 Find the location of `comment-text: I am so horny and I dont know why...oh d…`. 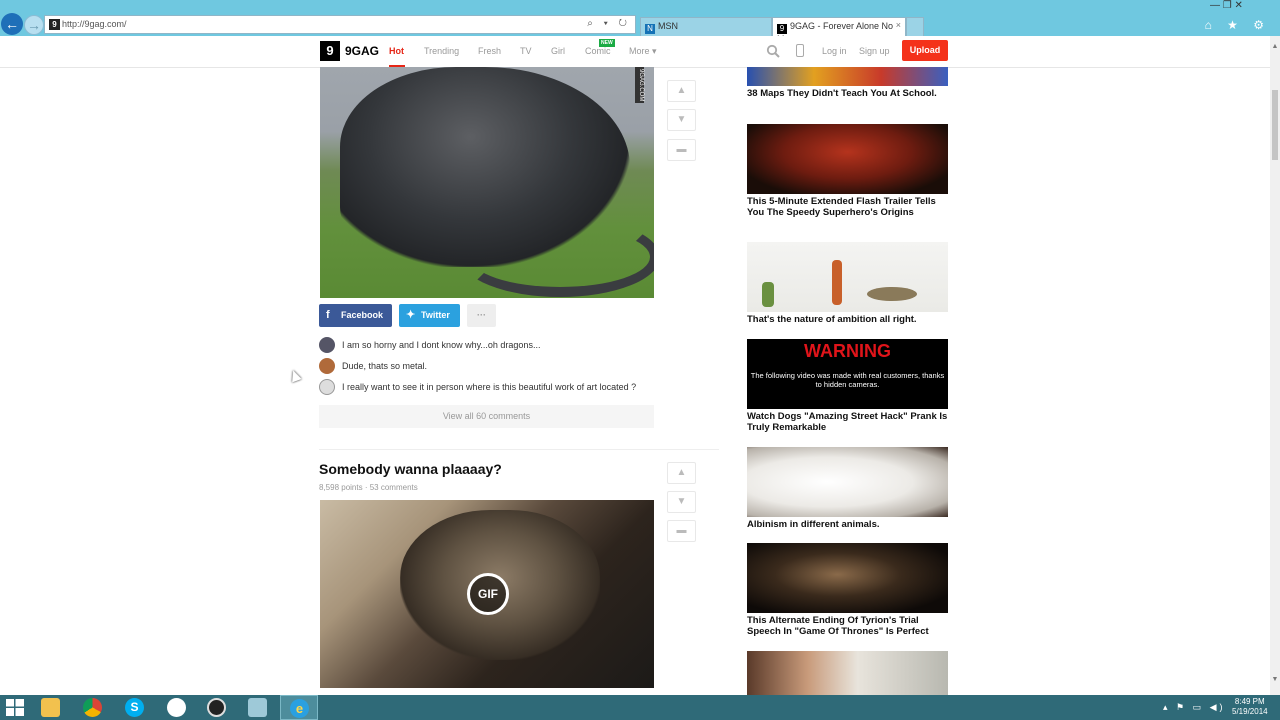

comment-text: I am so horny and I dont know why...oh d… is located at coordinates (441, 345).